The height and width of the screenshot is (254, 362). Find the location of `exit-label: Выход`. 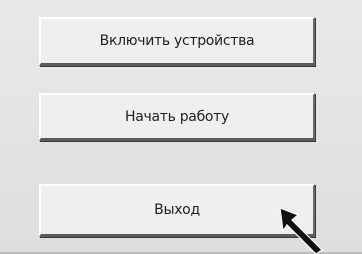

exit-label: Выход is located at coordinates (177, 210).